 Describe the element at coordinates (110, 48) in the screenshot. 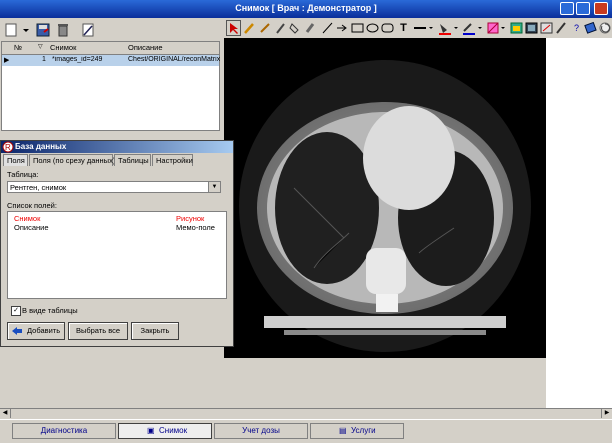

I see `grid-header: № ▽ Снимок Описание` at that location.